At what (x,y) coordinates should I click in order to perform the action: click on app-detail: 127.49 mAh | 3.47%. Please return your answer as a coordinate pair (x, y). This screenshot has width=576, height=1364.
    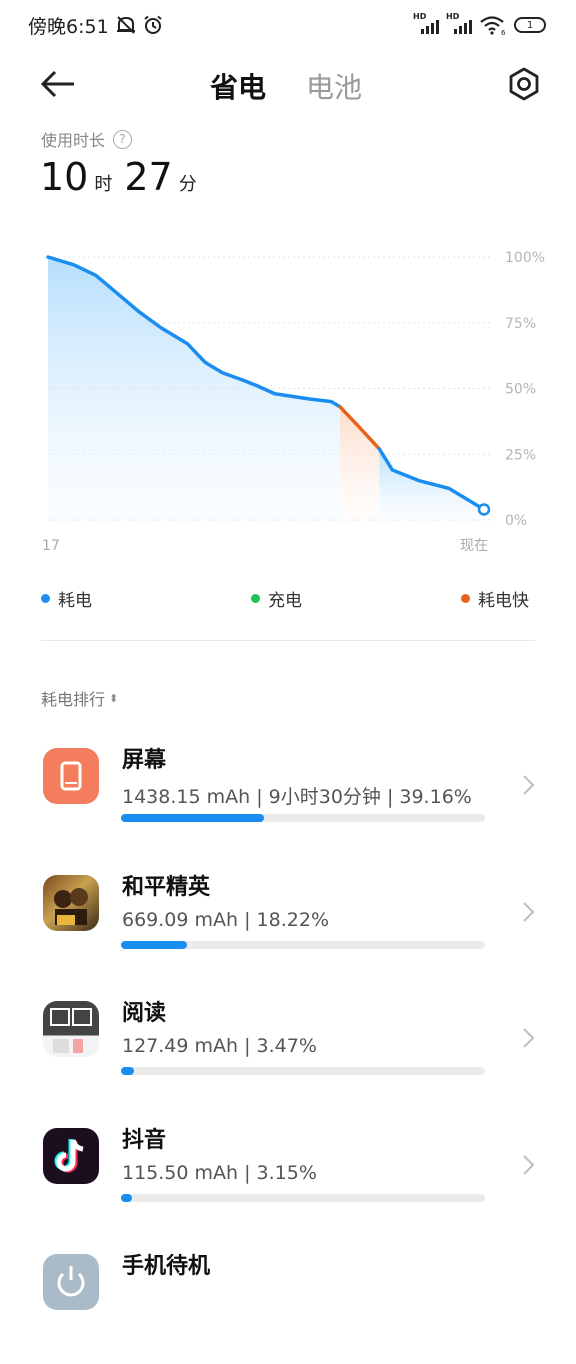
    Looking at the image, I should click on (219, 1046).